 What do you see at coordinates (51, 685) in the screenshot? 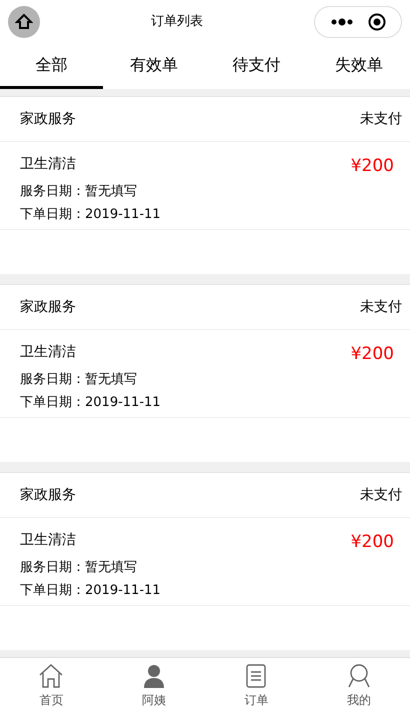
I see `nav-item: 首页` at bounding box center [51, 685].